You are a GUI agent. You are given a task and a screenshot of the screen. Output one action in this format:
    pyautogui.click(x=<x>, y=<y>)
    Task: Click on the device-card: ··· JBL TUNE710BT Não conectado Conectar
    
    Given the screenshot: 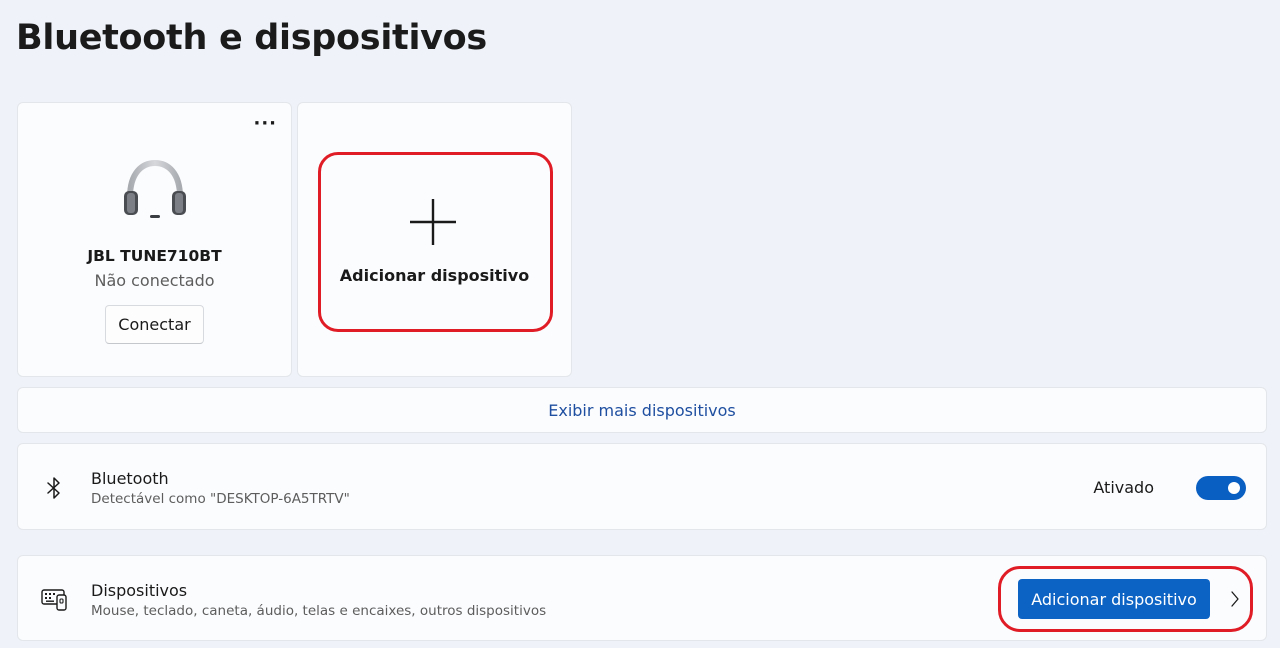 What is the action you would take?
    pyautogui.click(x=154, y=239)
    